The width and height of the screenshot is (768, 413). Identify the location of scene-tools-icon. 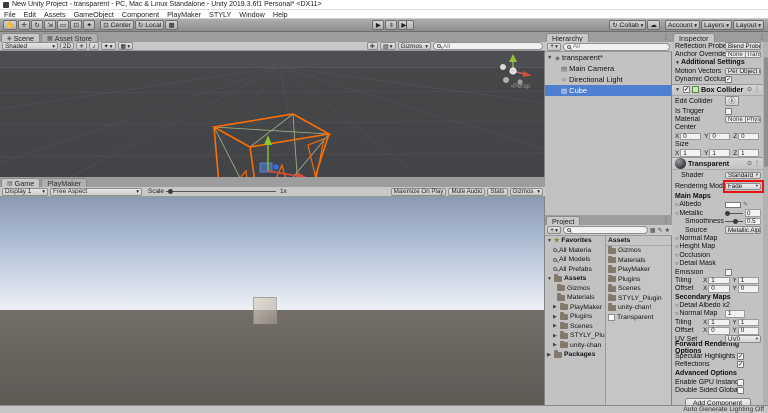
(372, 46).